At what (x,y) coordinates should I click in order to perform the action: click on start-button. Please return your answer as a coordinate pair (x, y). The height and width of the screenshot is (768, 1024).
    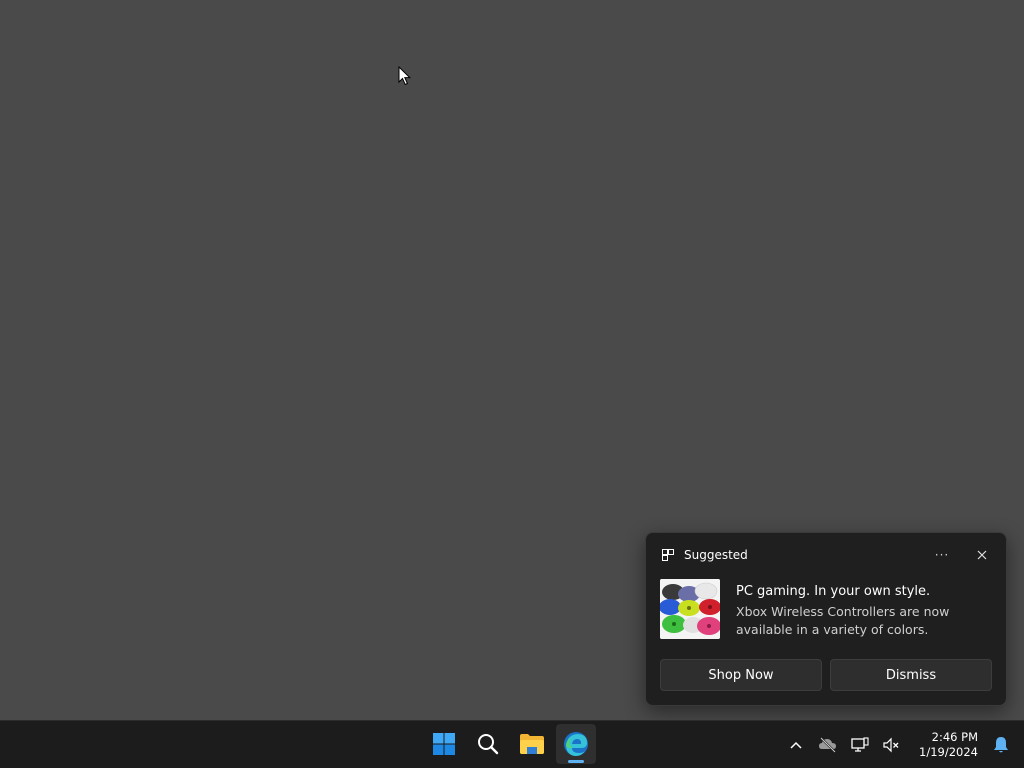
    Looking at the image, I should click on (444, 744).